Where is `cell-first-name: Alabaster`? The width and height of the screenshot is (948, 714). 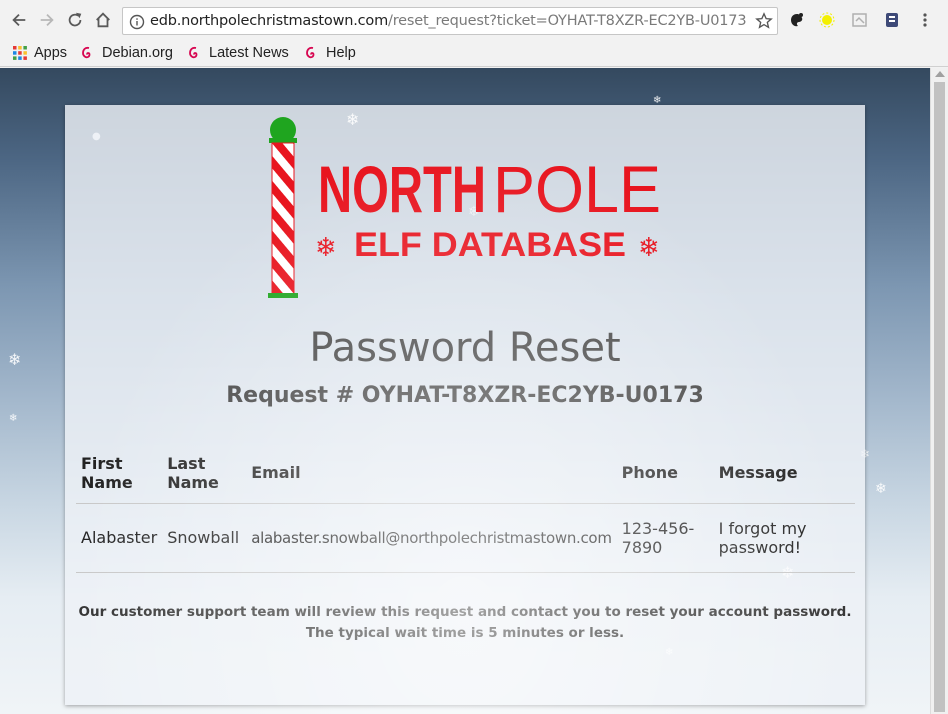 cell-first-name: Alabaster is located at coordinates (119, 538).